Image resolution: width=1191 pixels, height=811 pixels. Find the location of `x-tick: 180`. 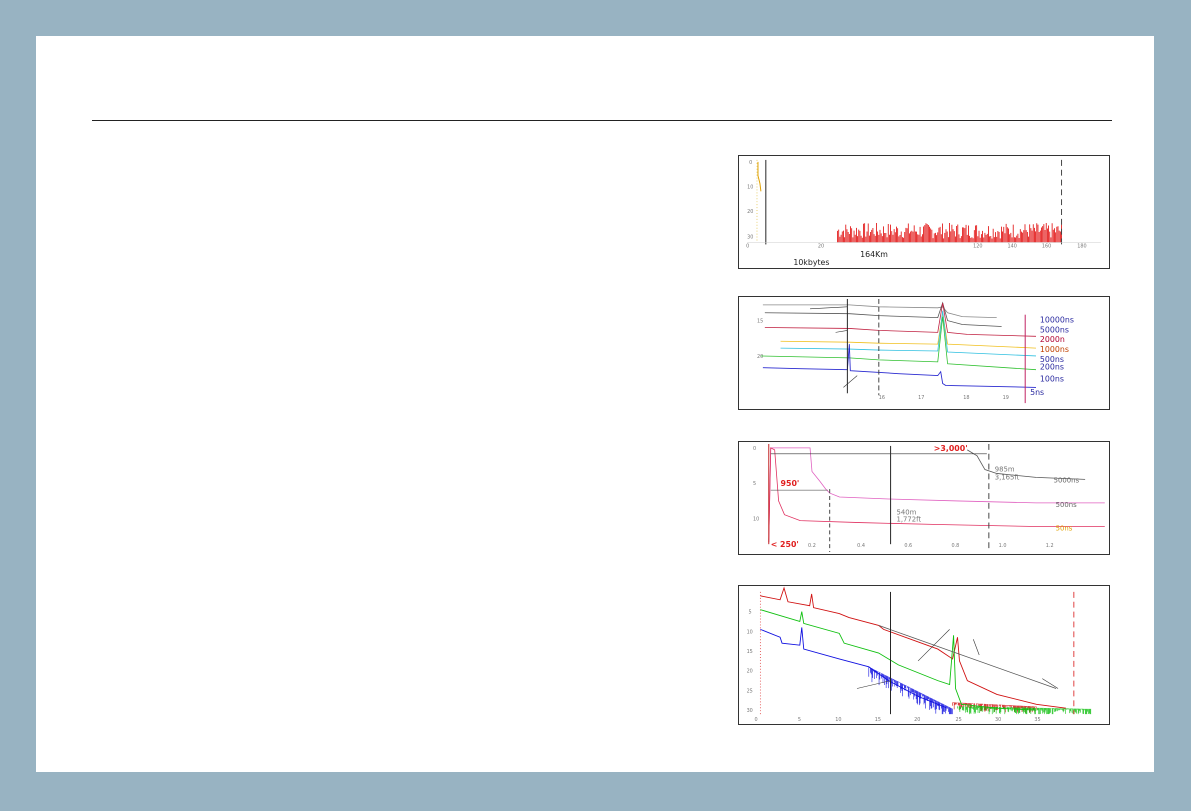

x-tick: 180 is located at coordinates (1081, 246).